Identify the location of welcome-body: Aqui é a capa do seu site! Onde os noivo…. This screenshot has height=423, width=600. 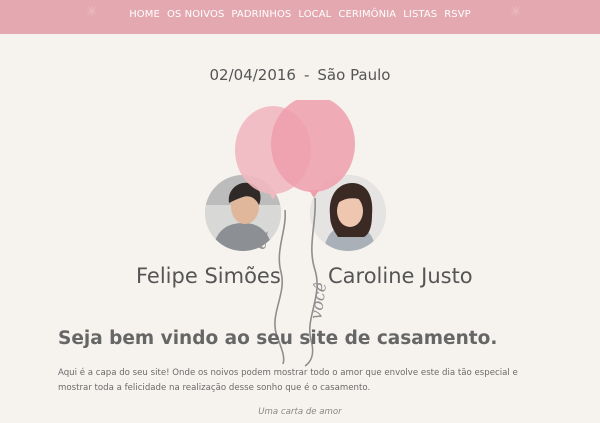
(288, 380).